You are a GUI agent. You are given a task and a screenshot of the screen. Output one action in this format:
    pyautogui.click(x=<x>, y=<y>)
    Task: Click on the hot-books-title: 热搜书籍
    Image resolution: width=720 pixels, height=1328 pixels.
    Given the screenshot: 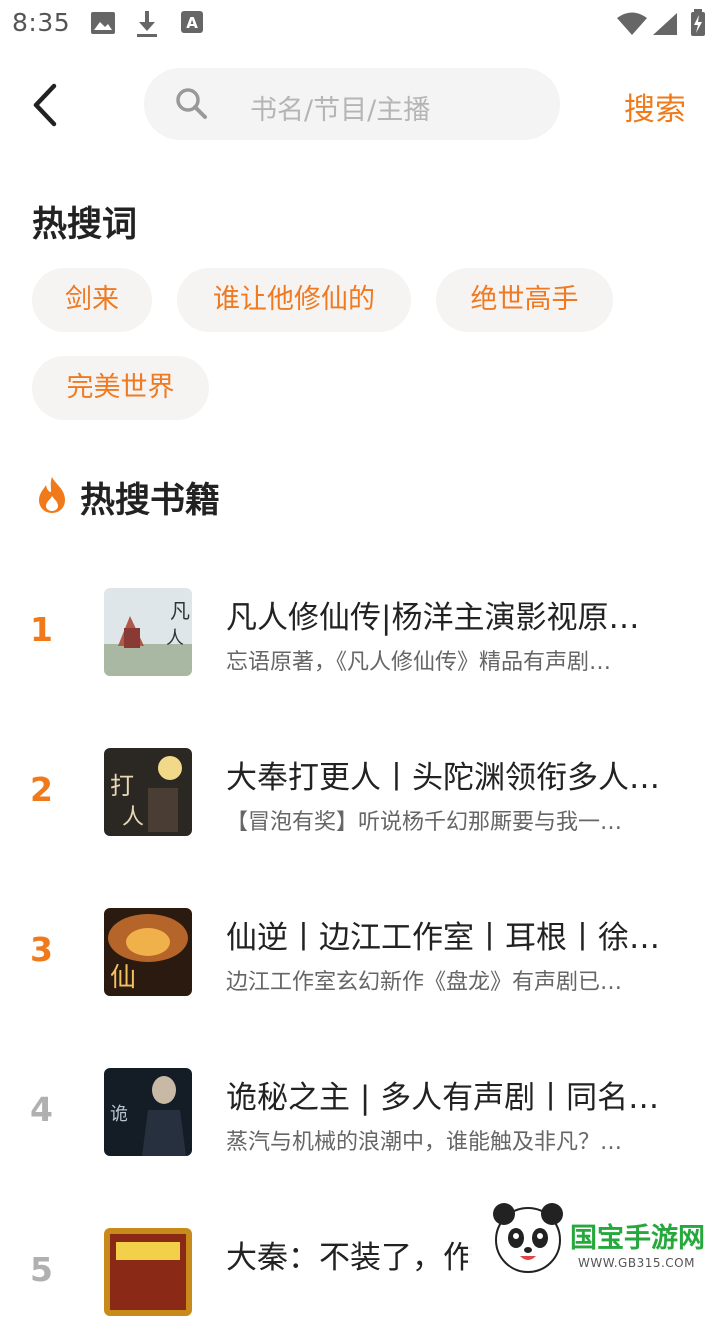 What is the action you would take?
    pyautogui.click(x=150, y=501)
    